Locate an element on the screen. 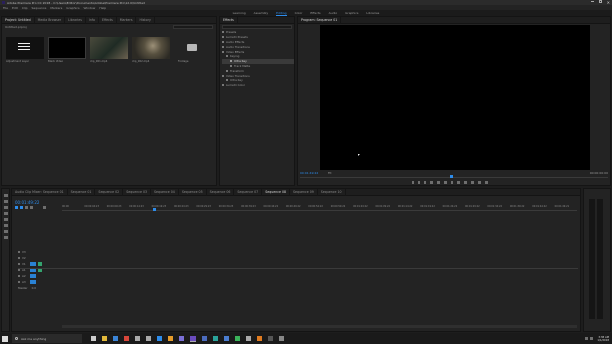  go-to-out-icon is located at coordinates (452, 182).